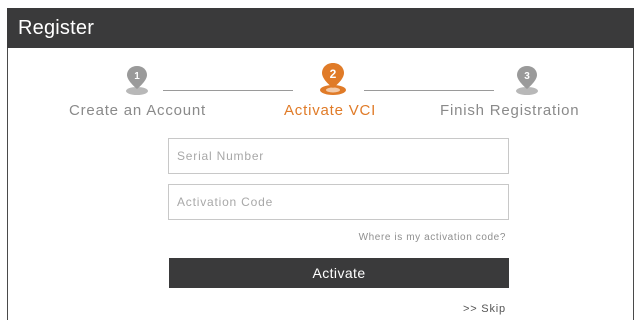 This screenshot has width=640, height=320. What do you see at coordinates (510, 110) in the screenshot?
I see `step-3-label: Finish Registration` at bounding box center [510, 110].